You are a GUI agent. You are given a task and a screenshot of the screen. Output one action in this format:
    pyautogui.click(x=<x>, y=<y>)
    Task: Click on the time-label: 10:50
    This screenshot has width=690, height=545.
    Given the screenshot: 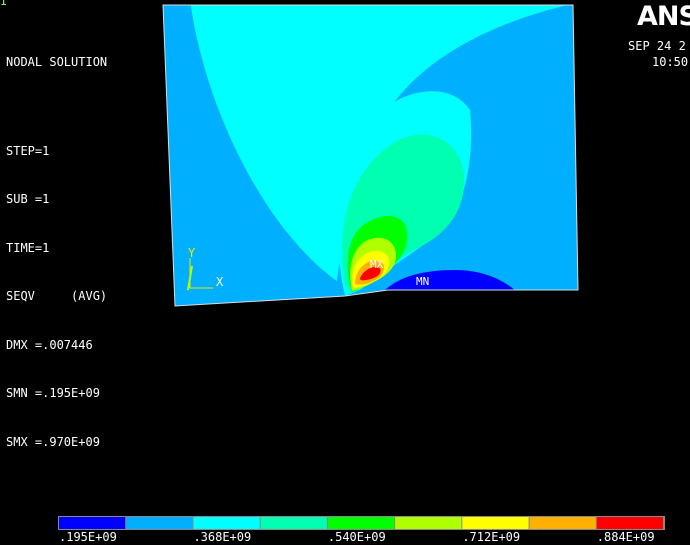 What is the action you would take?
    pyautogui.click(x=670, y=62)
    